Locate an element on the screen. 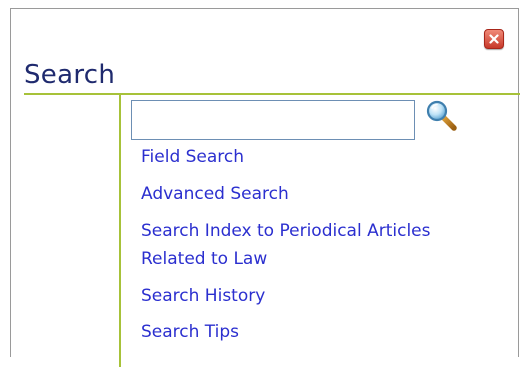 This screenshot has width=520, height=367. search-history-link: Search History is located at coordinates (203, 296).